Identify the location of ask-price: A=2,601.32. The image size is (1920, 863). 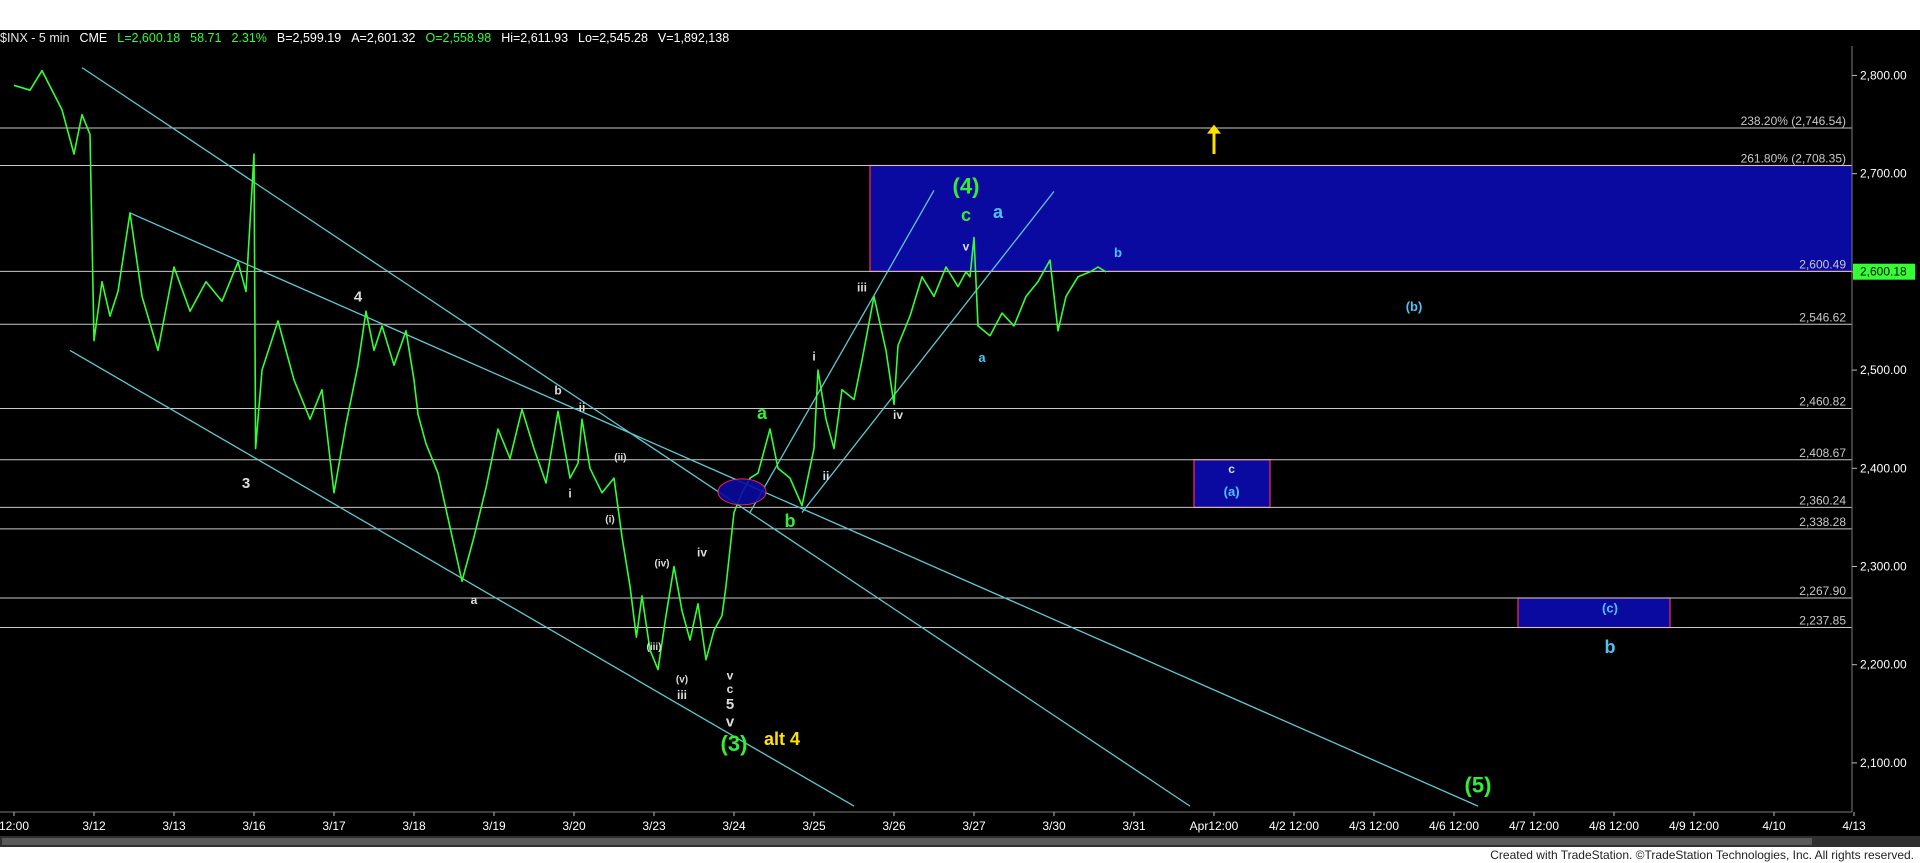
(383, 38).